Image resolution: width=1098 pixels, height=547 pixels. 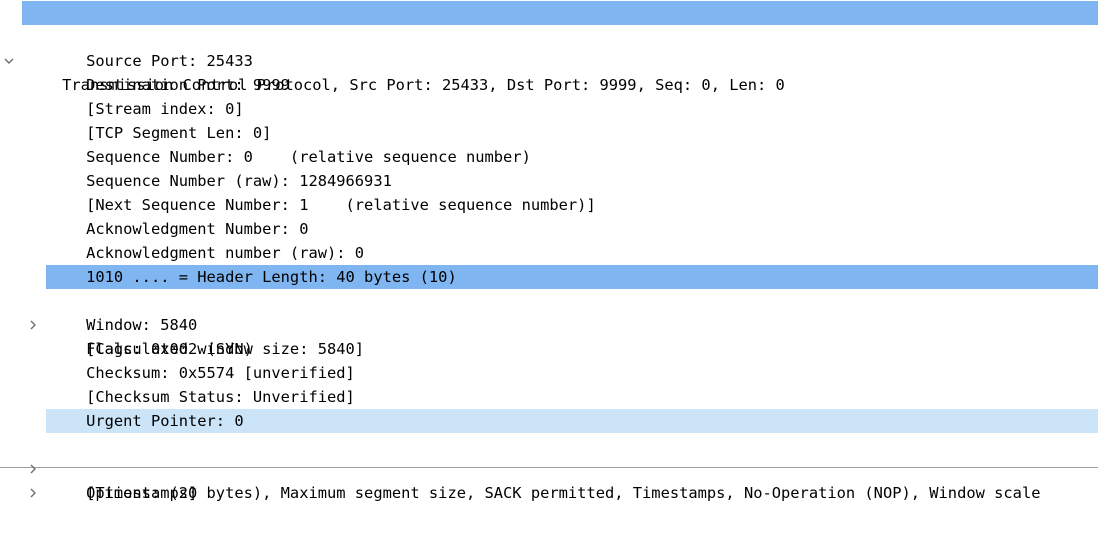 I want to click on tree-row-source-port: Source Port: 25433, so click(x=549, y=47).